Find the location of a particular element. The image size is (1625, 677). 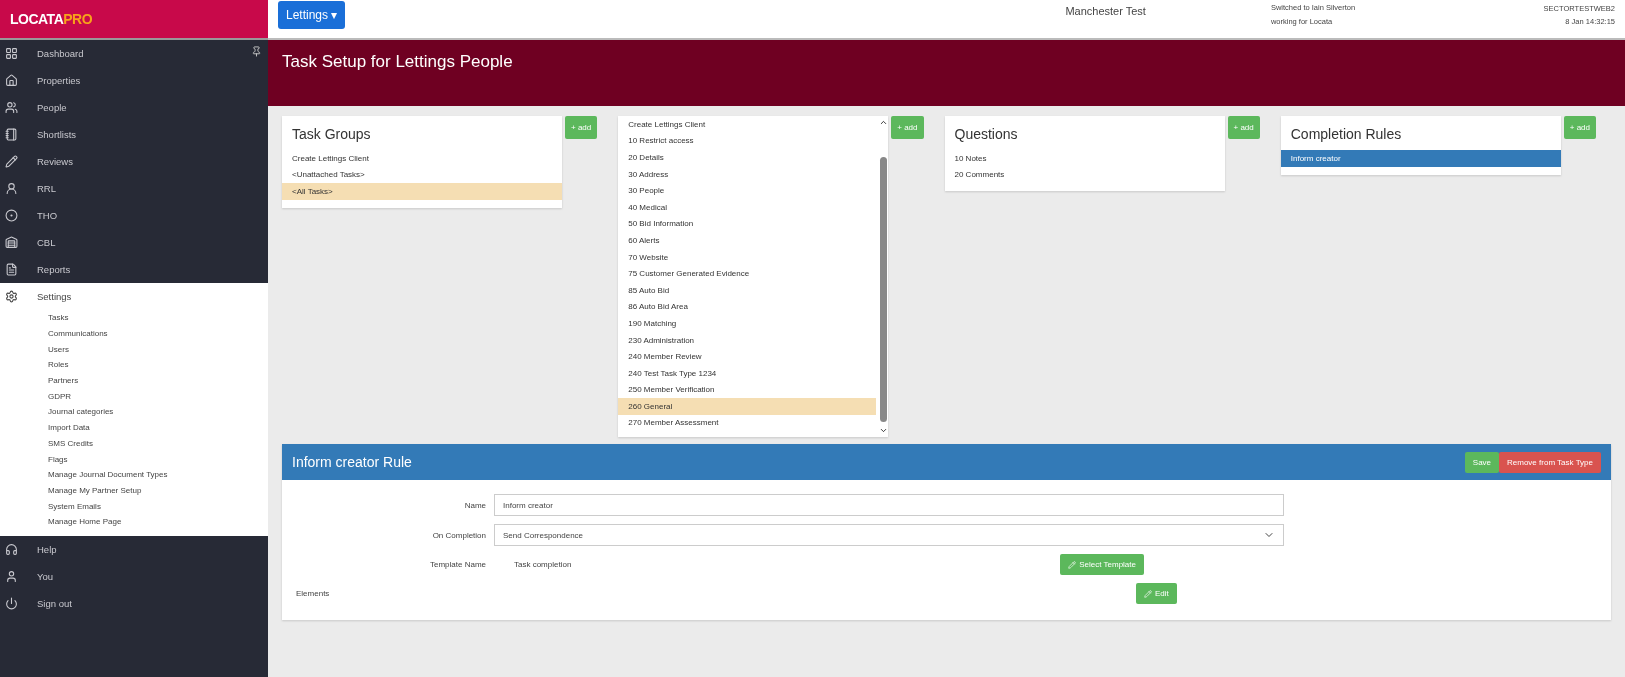

nav-subitem: Manage My Partner Setup is located at coordinates (95, 490).